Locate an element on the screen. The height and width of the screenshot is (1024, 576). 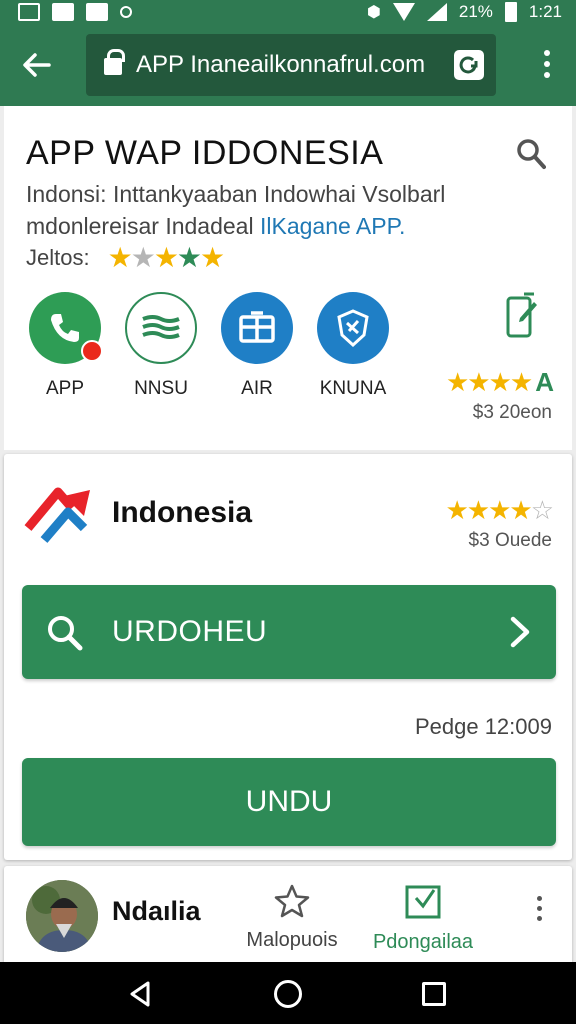
notification-badge is located at coordinates (92, 351).